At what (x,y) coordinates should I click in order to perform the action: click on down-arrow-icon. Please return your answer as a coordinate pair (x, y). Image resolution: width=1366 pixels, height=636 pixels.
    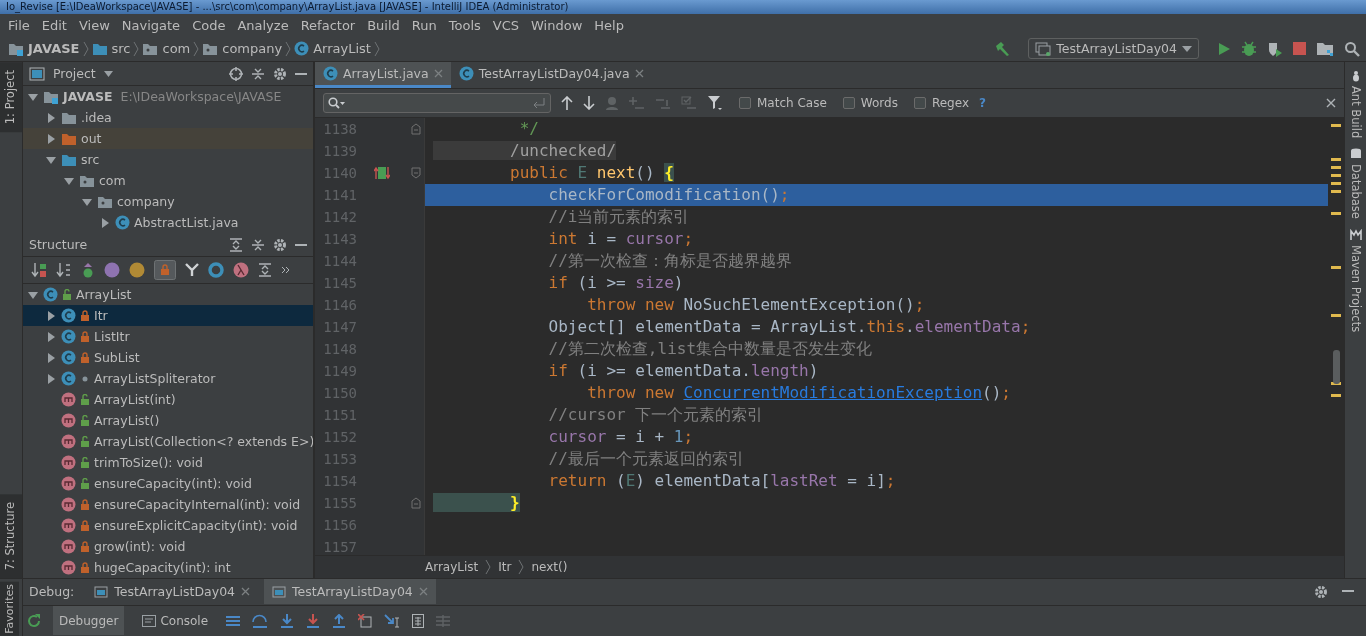
    Looking at the image, I should click on (589, 103).